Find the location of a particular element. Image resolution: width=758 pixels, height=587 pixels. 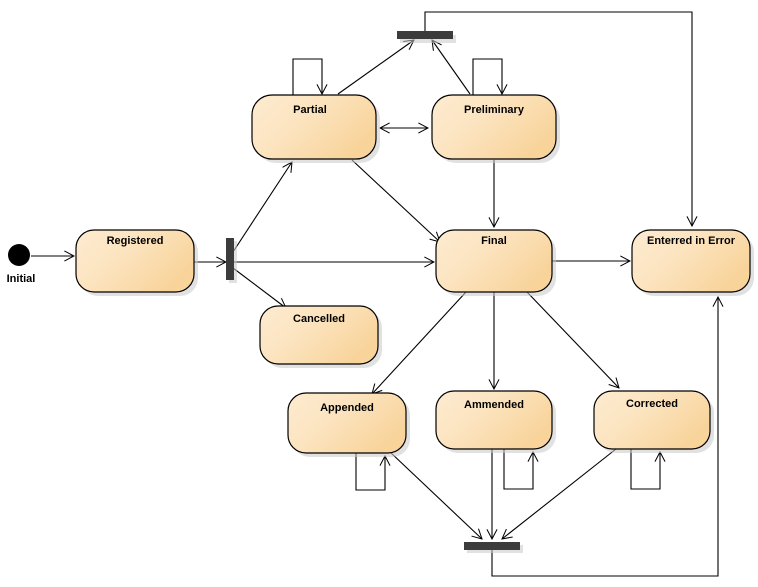

edge-fork-to-partial is located at coordinates (261, 209).